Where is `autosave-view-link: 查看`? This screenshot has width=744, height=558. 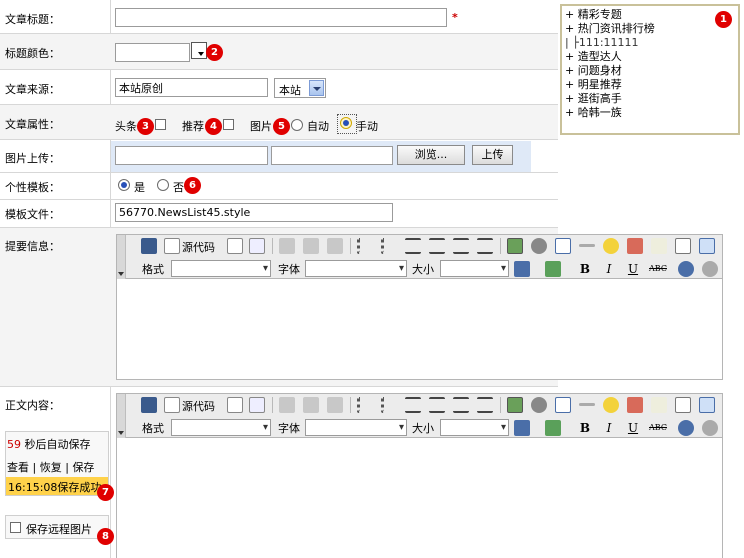
autosave-view-link: 查看 is located at coordinates (18, 467).